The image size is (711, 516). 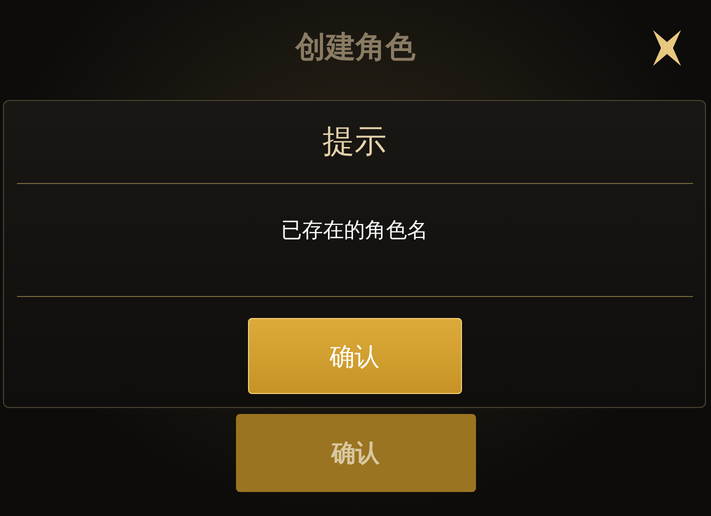 I want to click on dialog-title: 提示, so click(x=354, y=141).